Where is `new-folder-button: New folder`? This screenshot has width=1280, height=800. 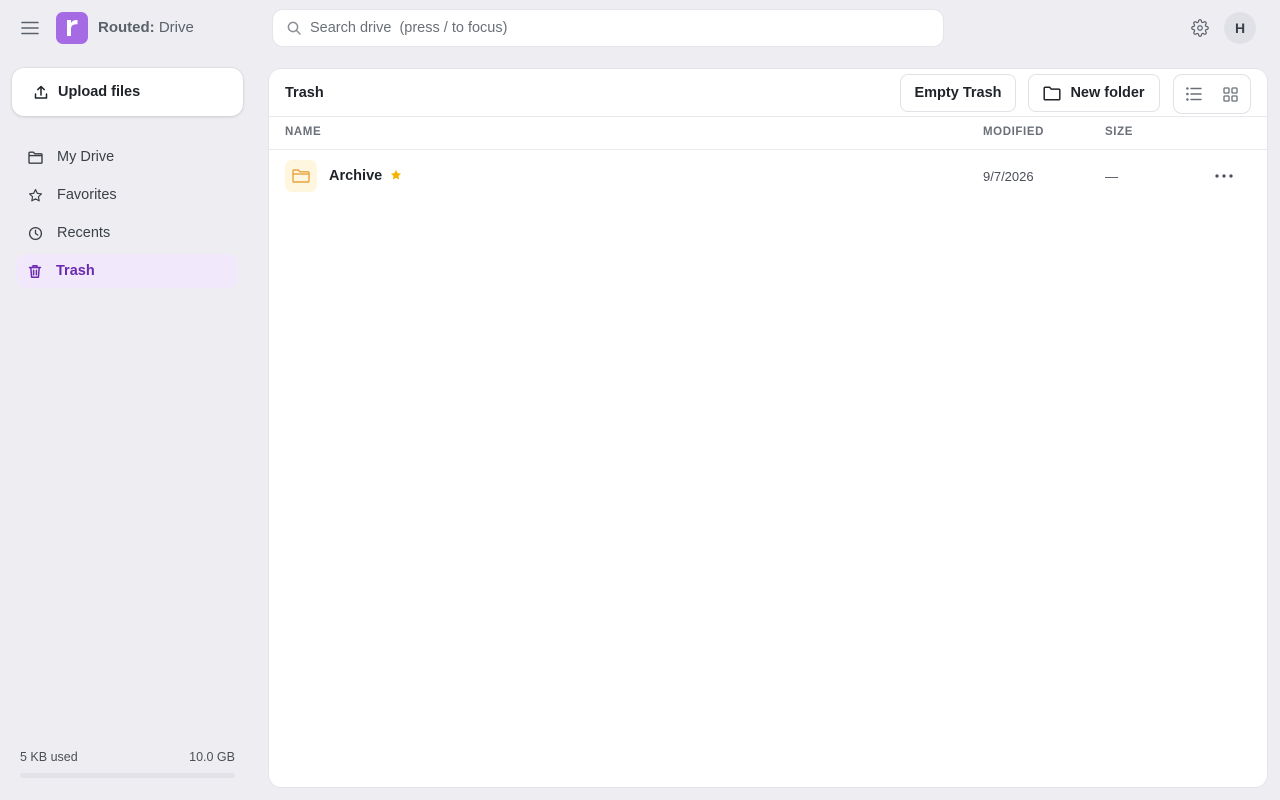 new-folder-button: New folder is located at coordinates (1094, 93).